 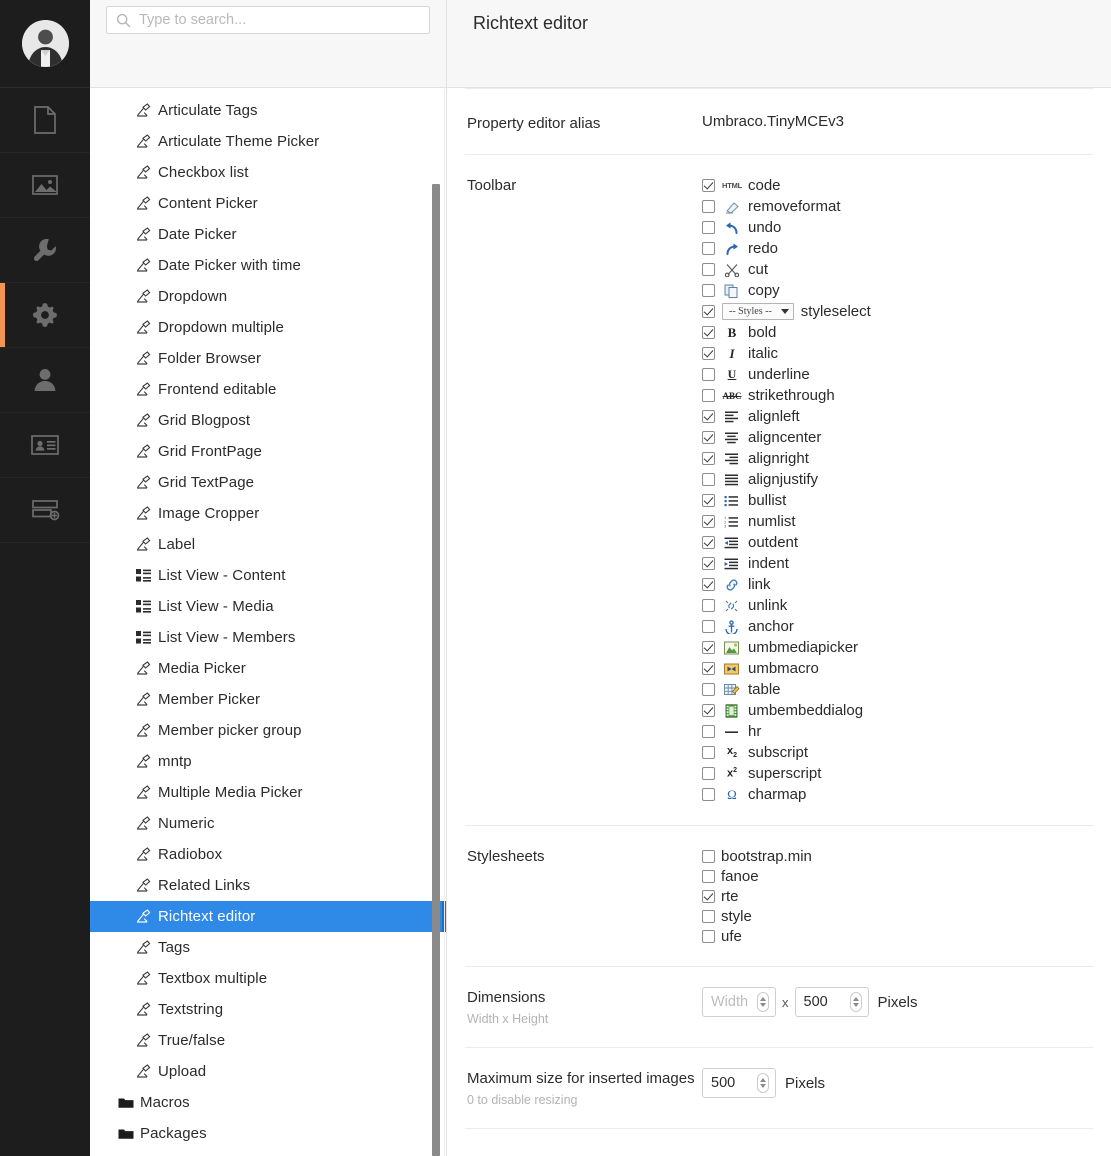 I want to click on toolbar-item-strikethrough: ABC strikethrough, so click(x=897, y=395).